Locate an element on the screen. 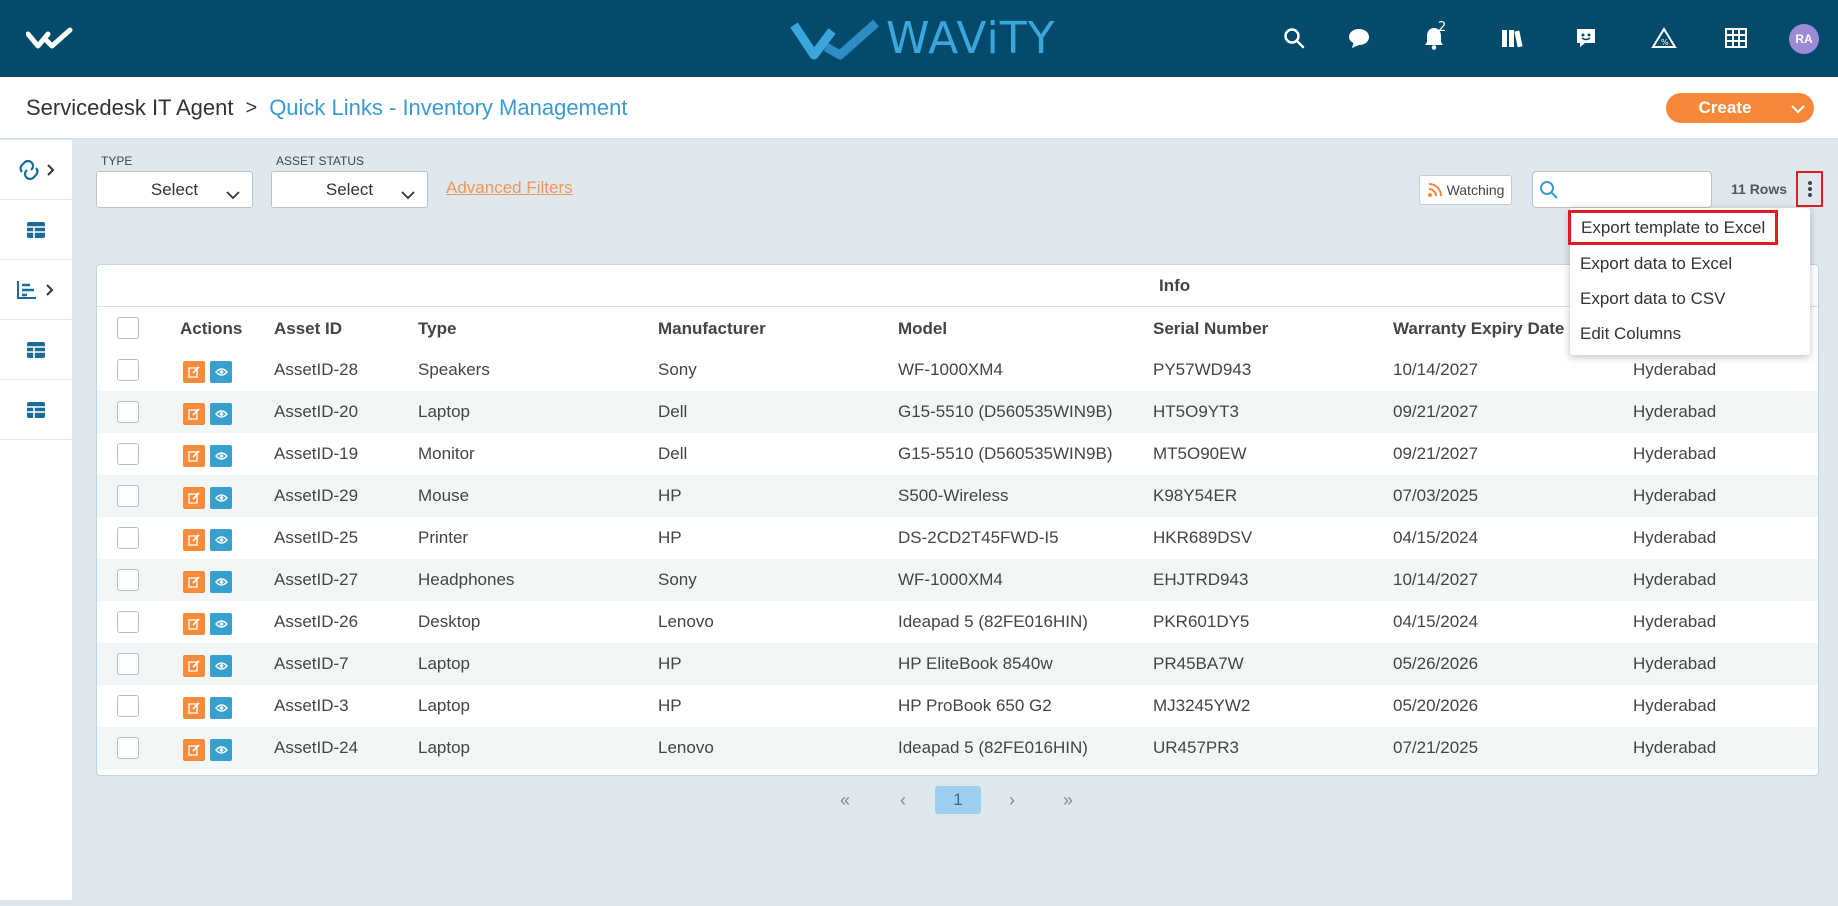 This screenshot has height=906, width=1838. bell-icon: 2 is located at coordinates (1434, 38).